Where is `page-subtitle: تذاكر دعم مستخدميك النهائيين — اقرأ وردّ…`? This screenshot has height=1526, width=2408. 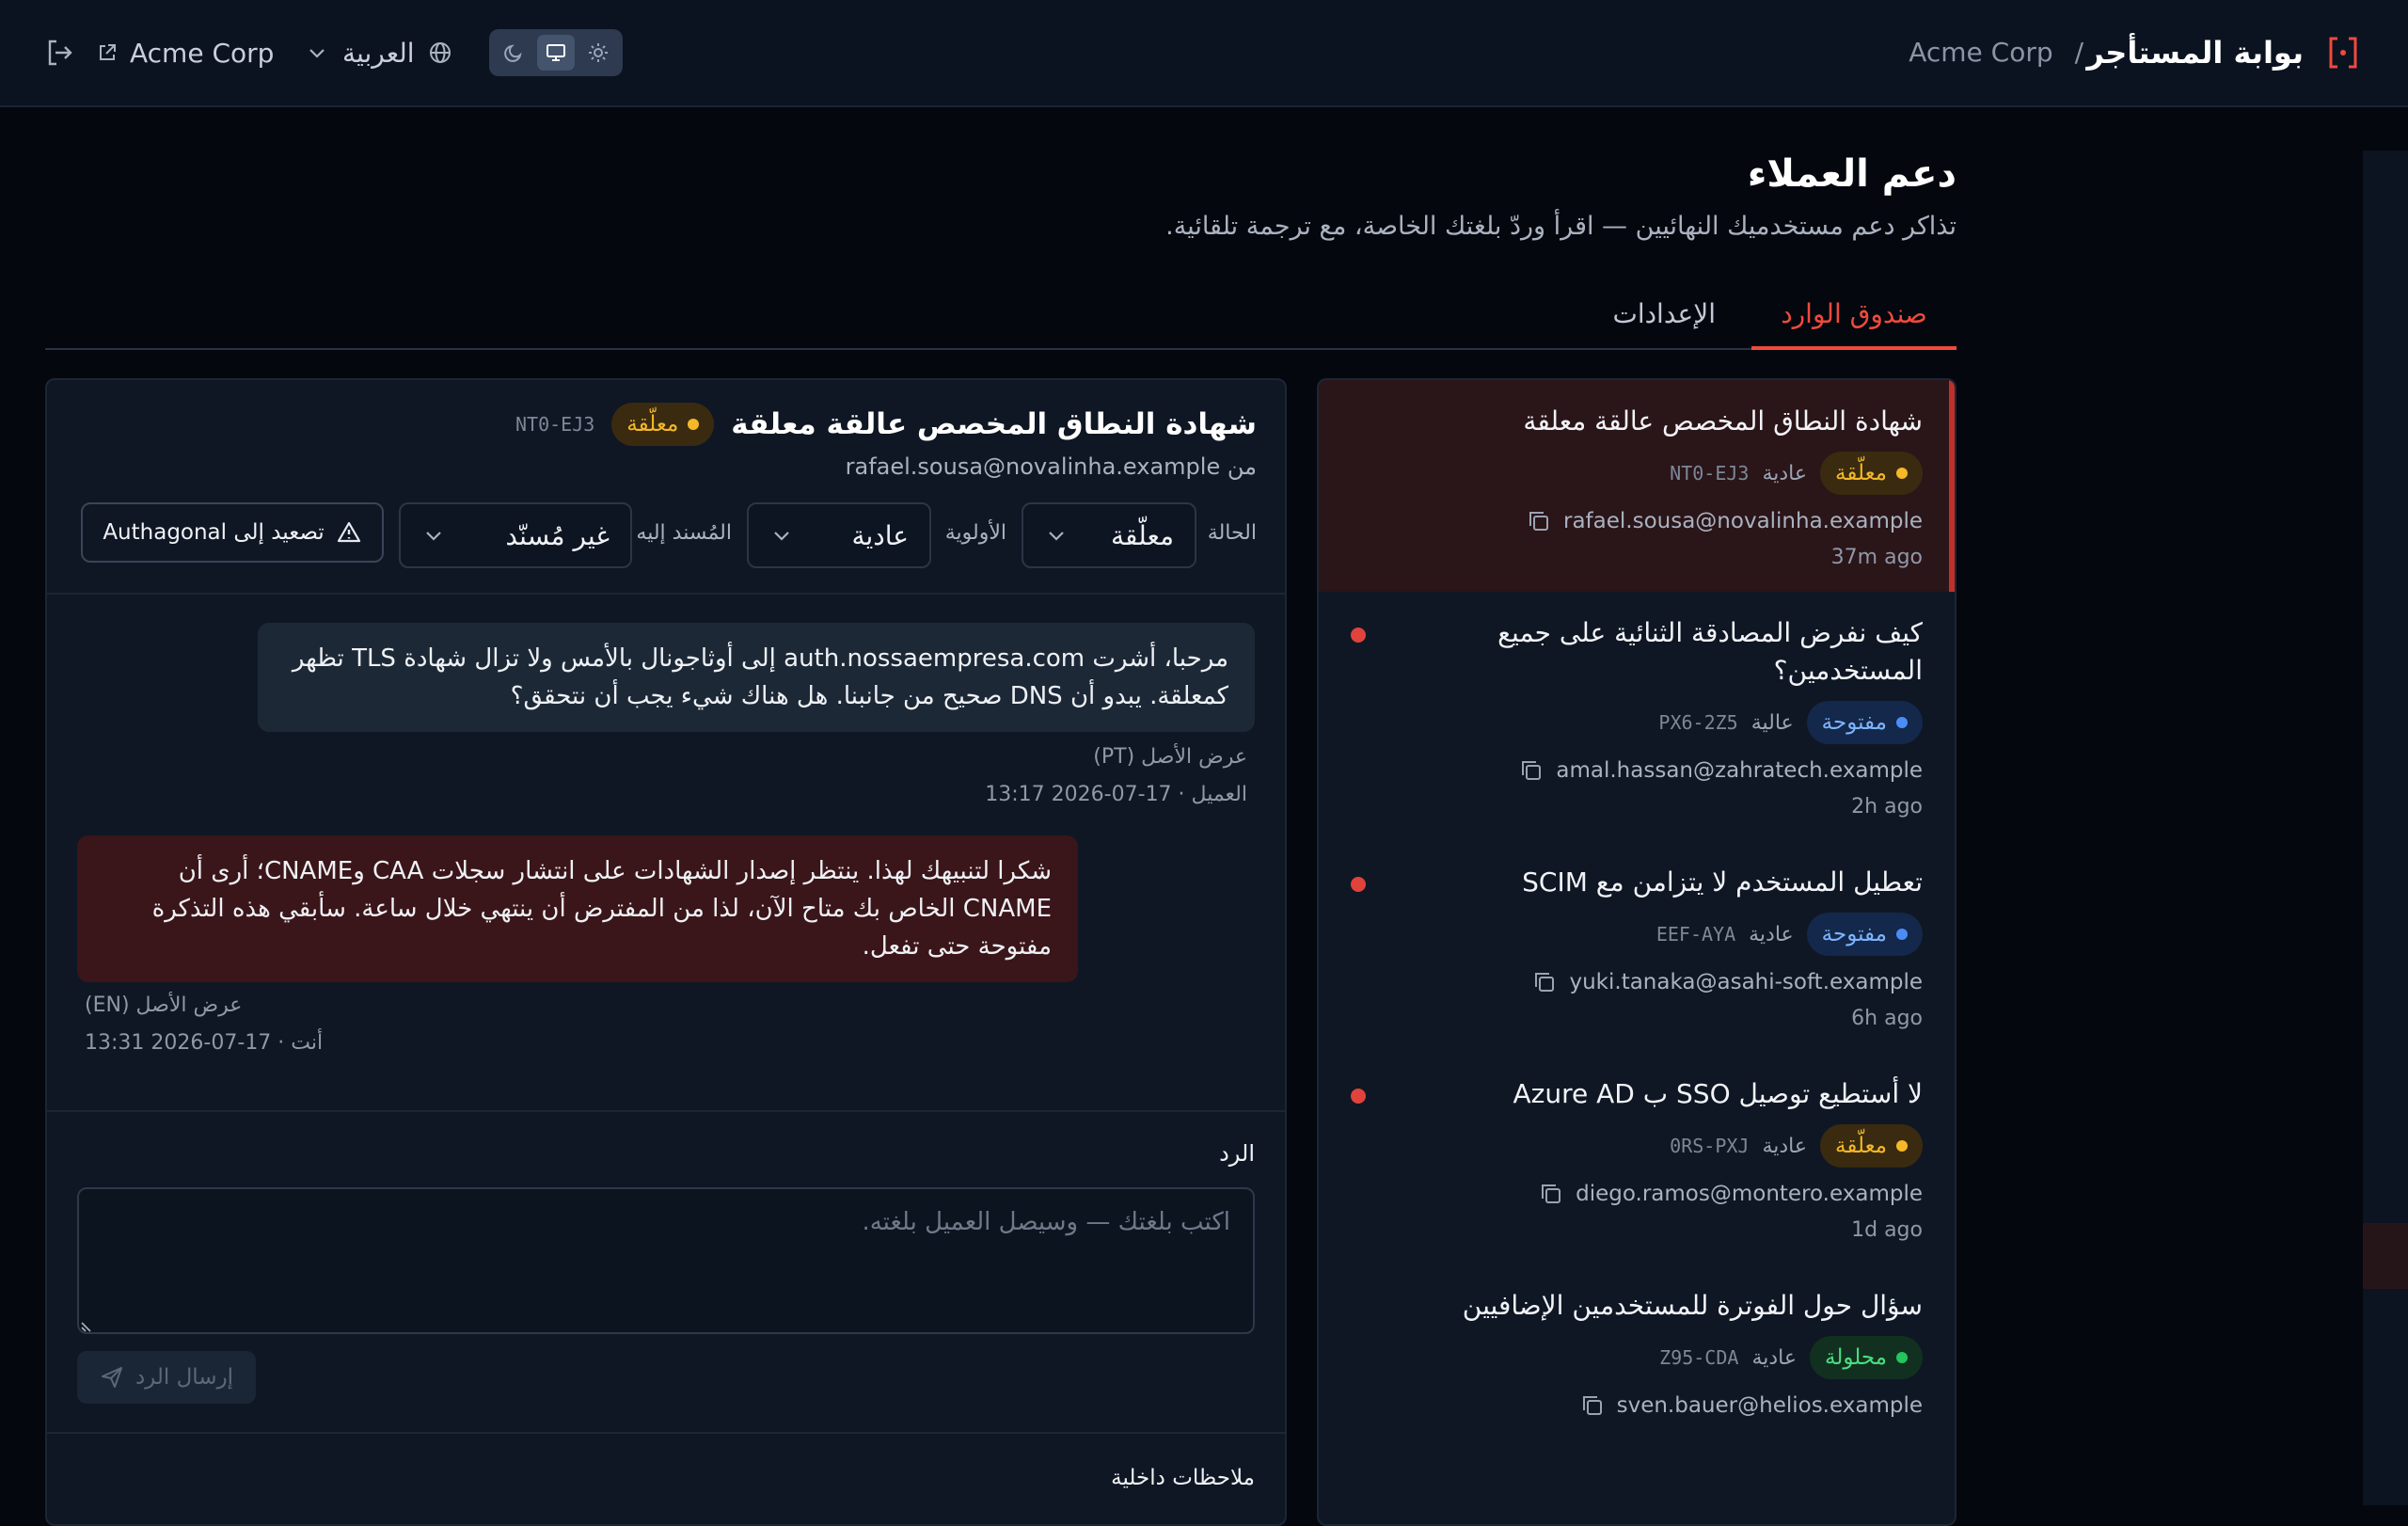
page-subtitle: تذاكر دعم مستخدميك النهائيين — اقرأ وردّ… is located at coordinates (1561, 226).